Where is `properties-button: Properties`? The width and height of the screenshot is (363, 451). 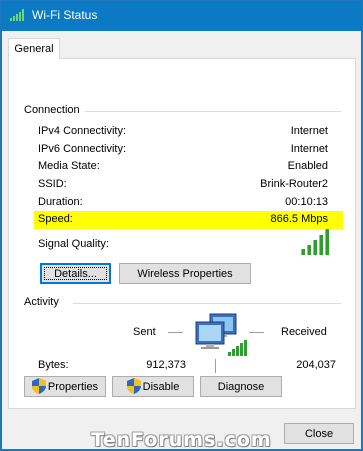 properties-button: Properties is located at coordinates (65, 386).